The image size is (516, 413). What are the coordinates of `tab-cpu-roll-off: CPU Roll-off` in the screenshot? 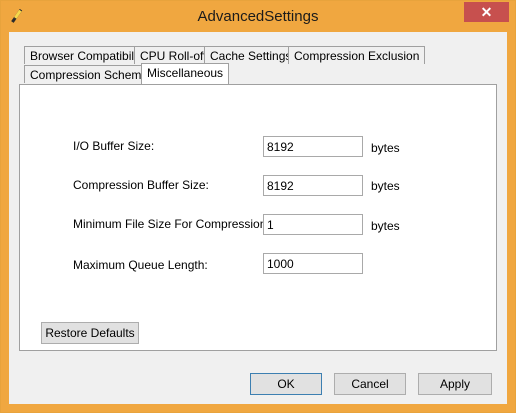 It's located at (173, 55).